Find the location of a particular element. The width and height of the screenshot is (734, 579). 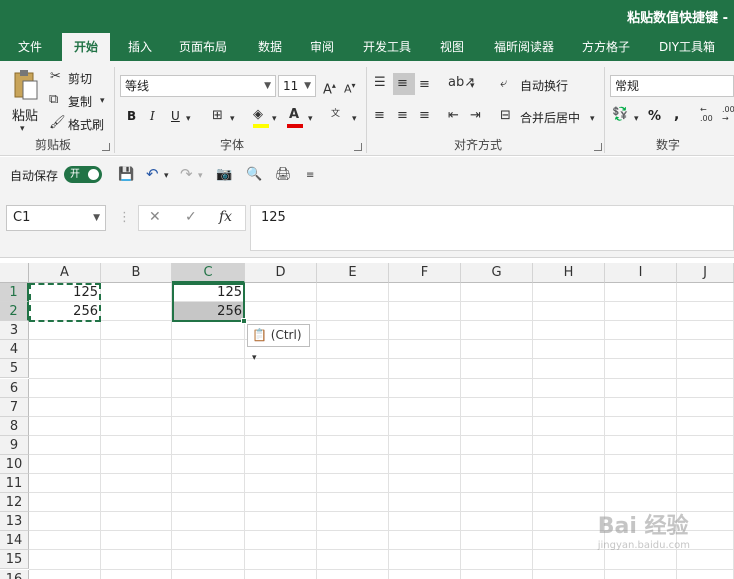

merge-center-button: 合并后居中 is located at coordinates (550, 117).